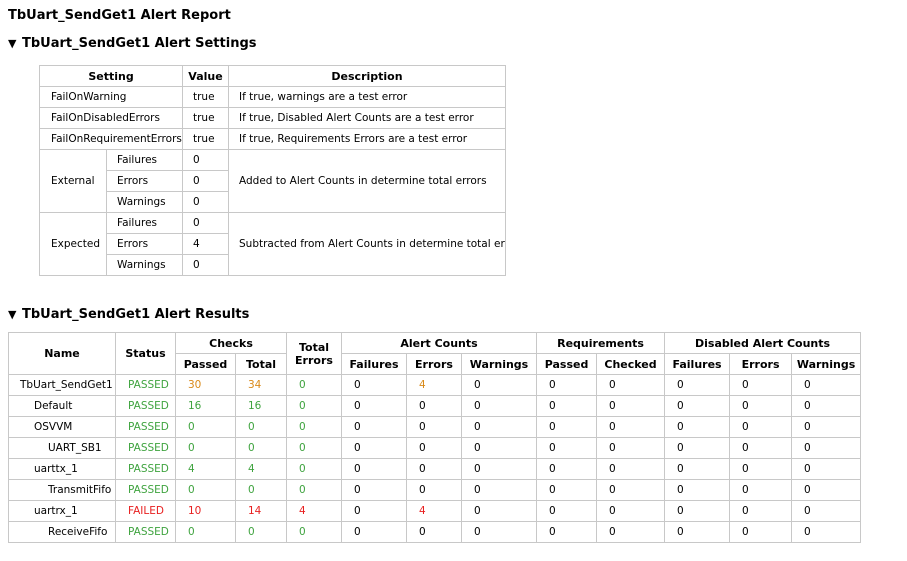 The width and height of the screenshot is (907, 561). Describe the element at coordinates (697, 364) in the screenshot. I see `results-header-disabled-failures: Failures` at that location.